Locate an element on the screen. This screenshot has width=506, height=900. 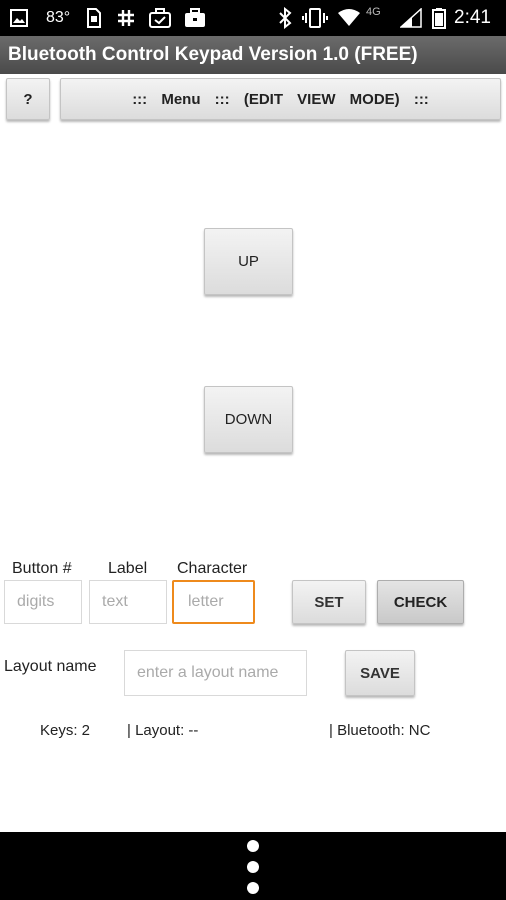
signal-icon is located at coordinates (411, 18).